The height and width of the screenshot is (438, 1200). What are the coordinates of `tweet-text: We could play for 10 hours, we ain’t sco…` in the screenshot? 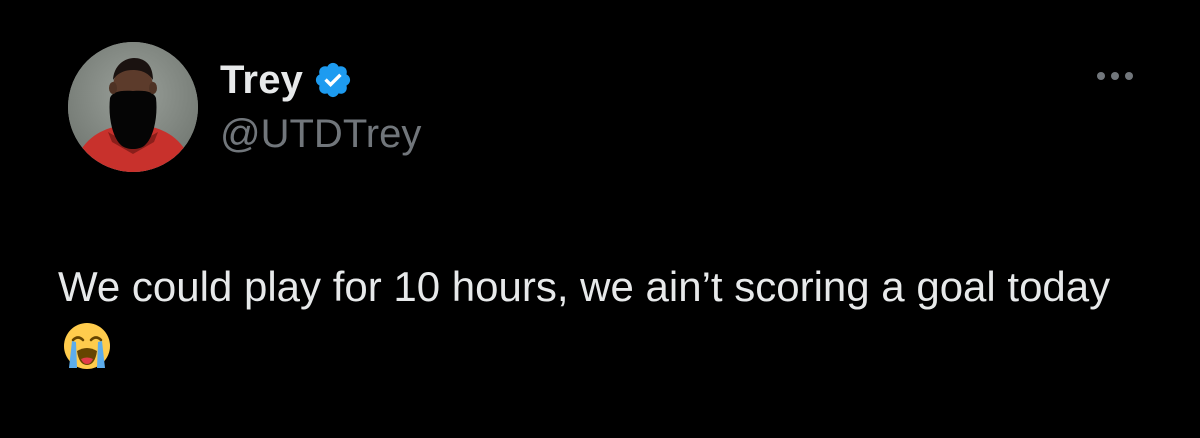 It's located at (590, 286).